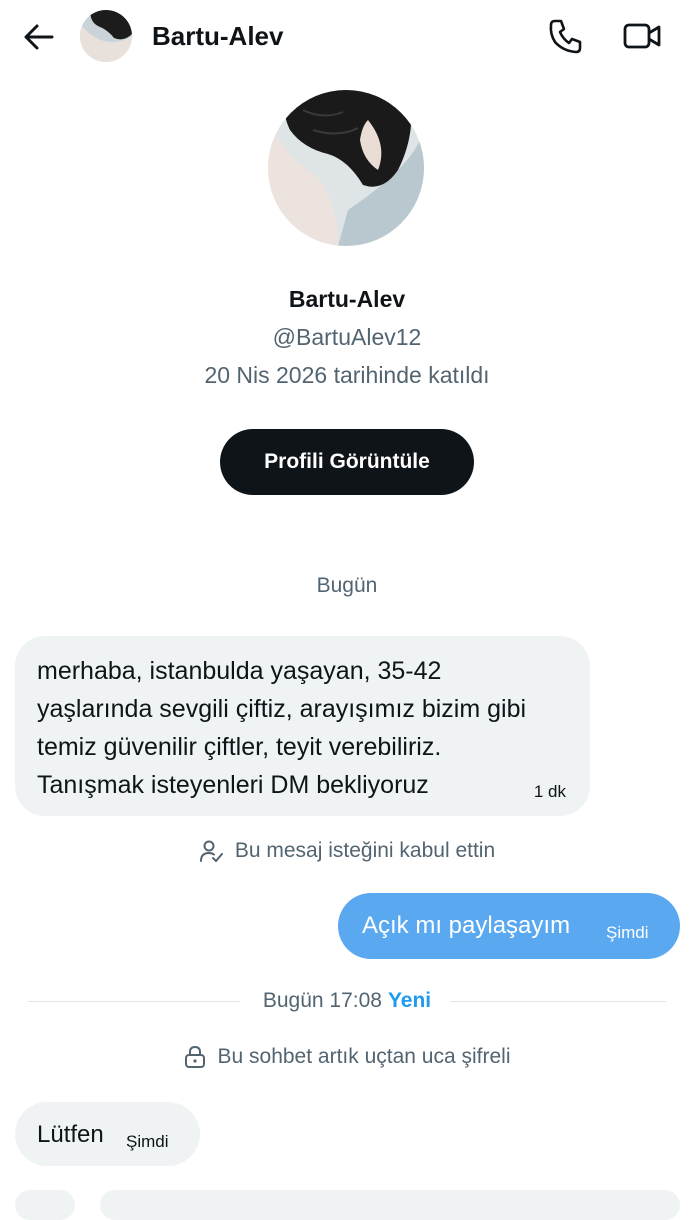 The width and height of the screenshot is (694, 1220). What do you see at coordinates (45, 1205) in the screenshot?
I see `composer-add-button` at bounding box center [45, 1205].